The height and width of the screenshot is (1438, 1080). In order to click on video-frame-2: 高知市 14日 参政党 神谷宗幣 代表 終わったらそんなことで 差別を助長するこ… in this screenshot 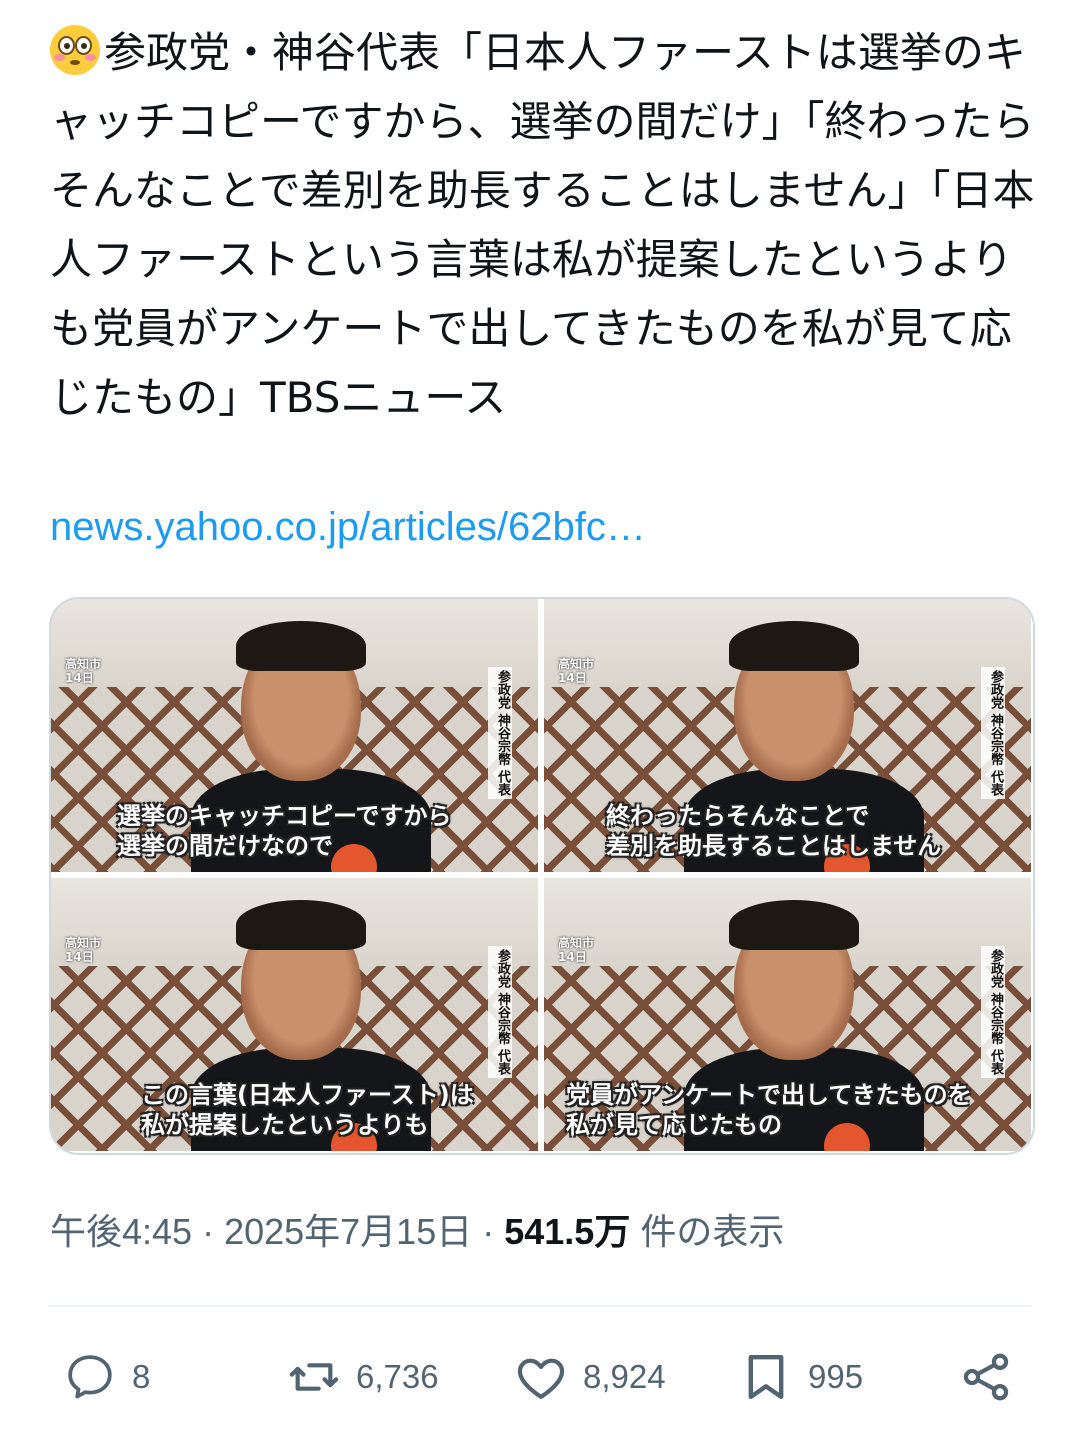, I will do `click(787, 735)`.